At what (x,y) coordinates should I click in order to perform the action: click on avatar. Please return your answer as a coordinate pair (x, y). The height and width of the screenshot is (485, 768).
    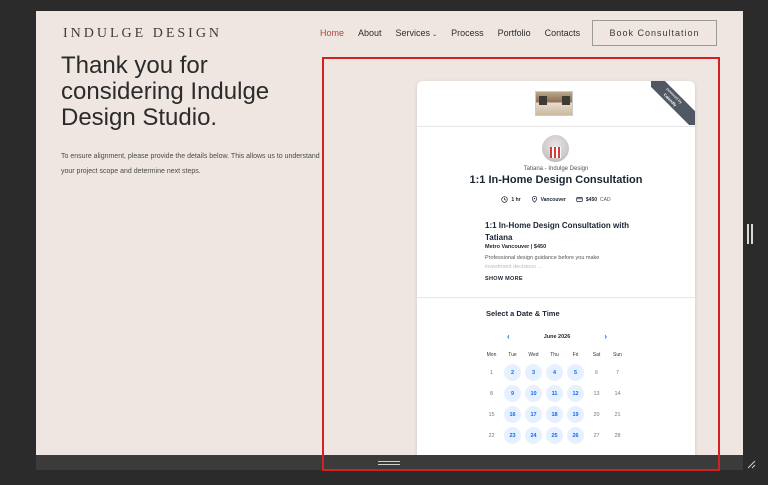
    Looking at the image, I should click on (555, 148).